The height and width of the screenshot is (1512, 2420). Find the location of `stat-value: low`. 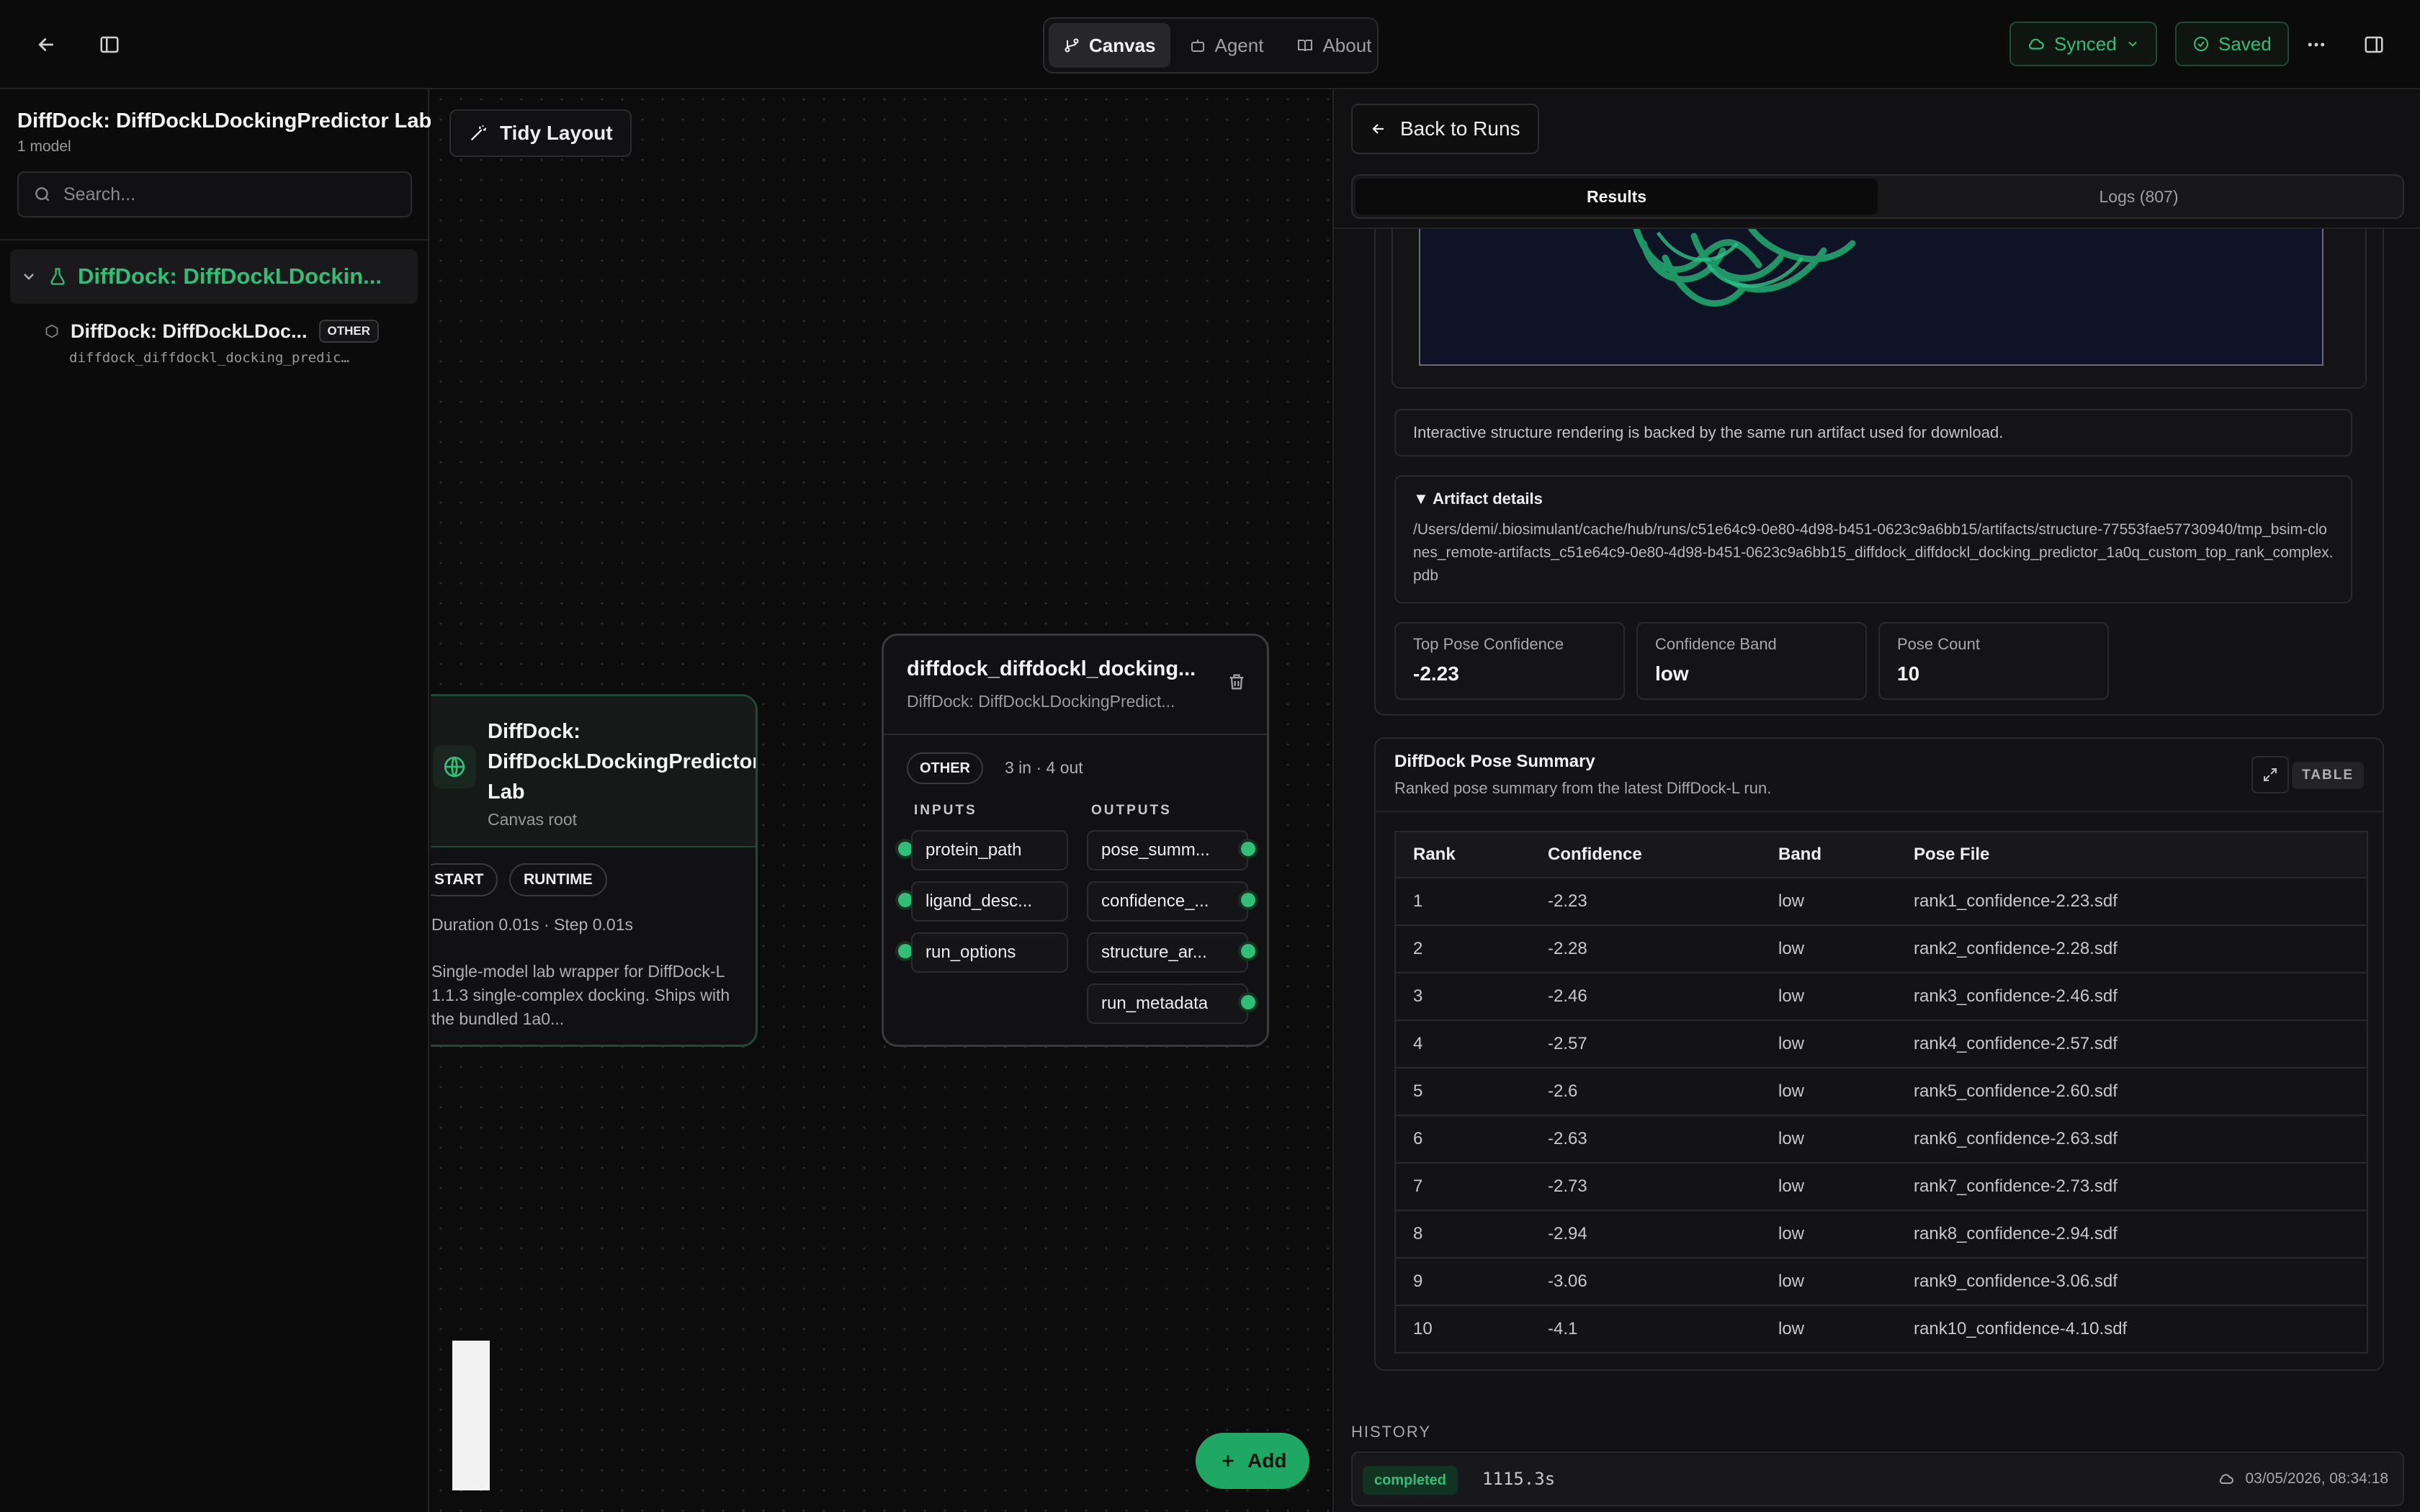

stat-value: low is located at coordinates (1672, 673).